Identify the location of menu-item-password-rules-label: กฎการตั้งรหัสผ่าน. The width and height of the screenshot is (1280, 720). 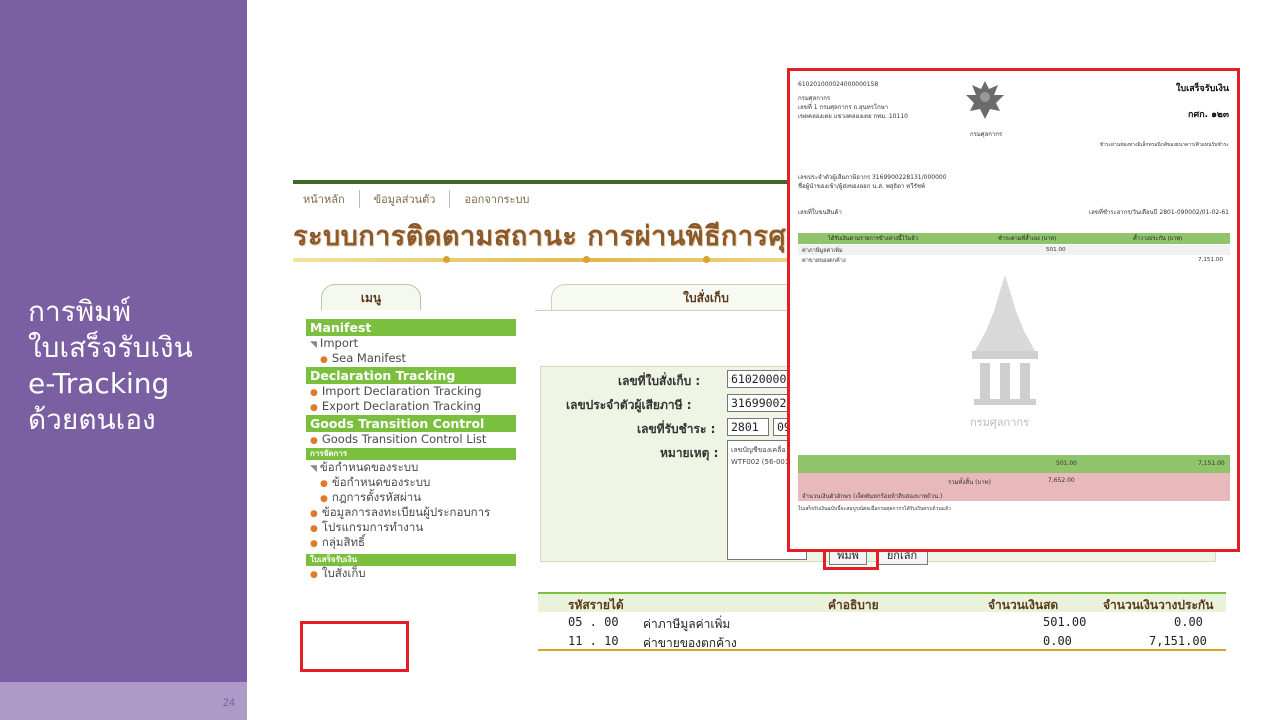
(376, 497).